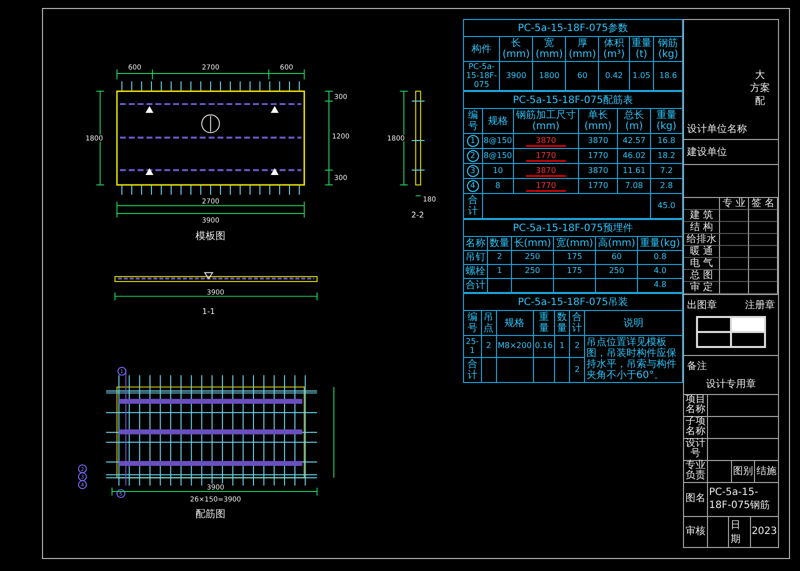  Describe the element at coordinates (634, 186) in the screenshot. I see `table-cell: 7.08` at that location.